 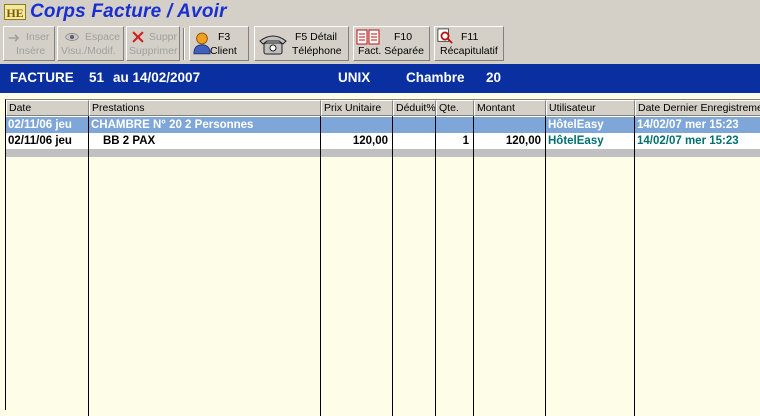 I want to click on window-title: Corps Facture / Avoir, so click(x=128, y=11).